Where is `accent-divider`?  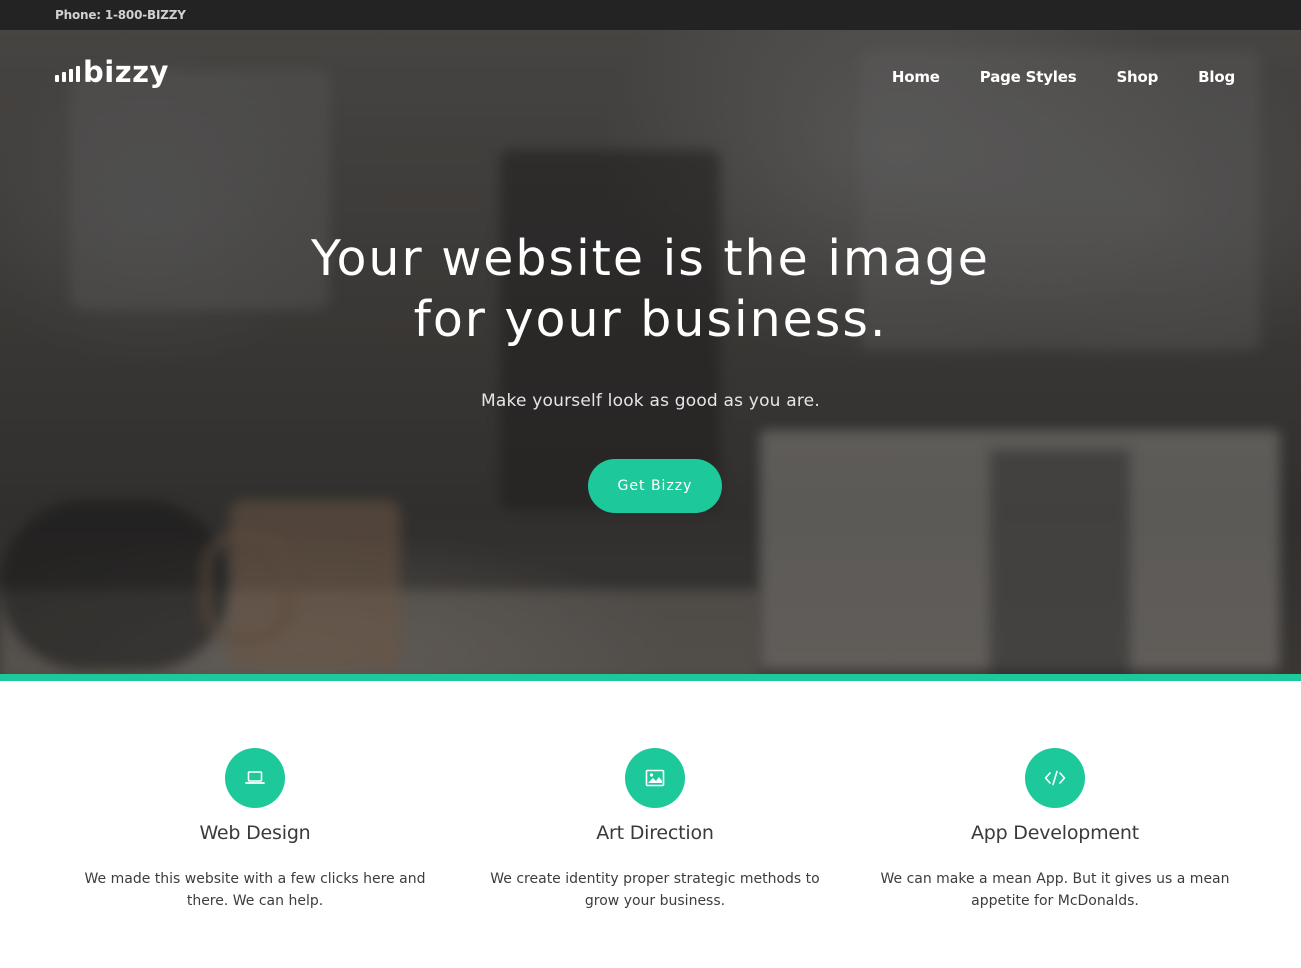
accent-divider is located at coordinates (650, 677).